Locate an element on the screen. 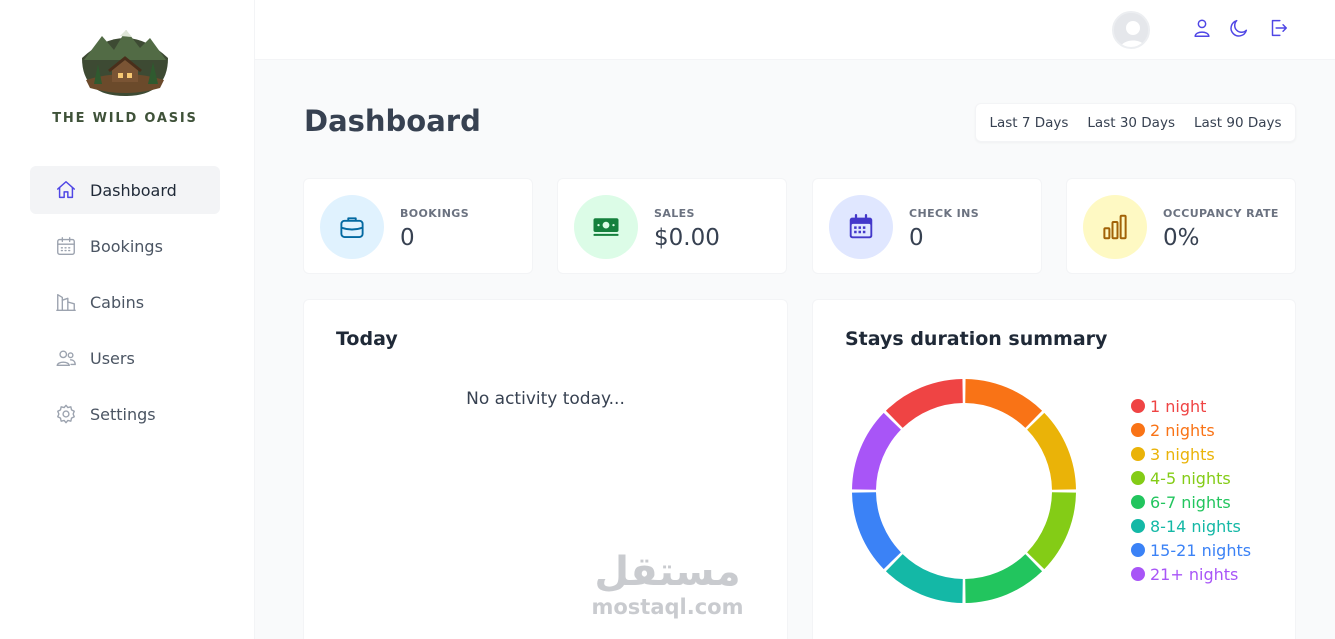  legend-item: 4-5 nights is located at coordinates (1191, 478).